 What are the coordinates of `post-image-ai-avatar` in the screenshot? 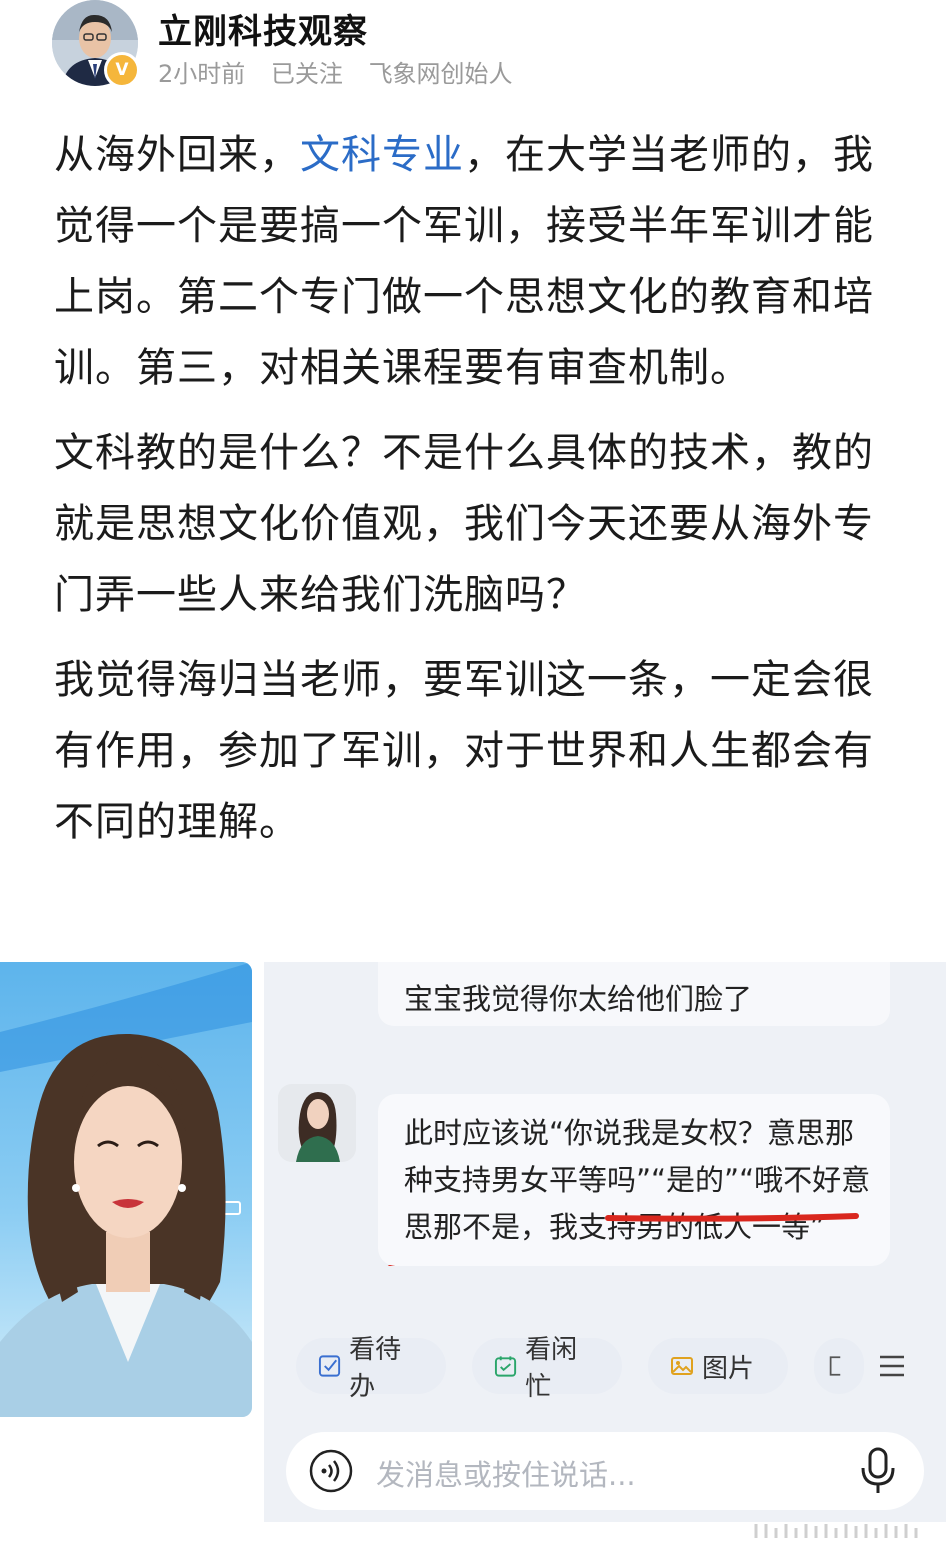 It's located at (126, 1189).